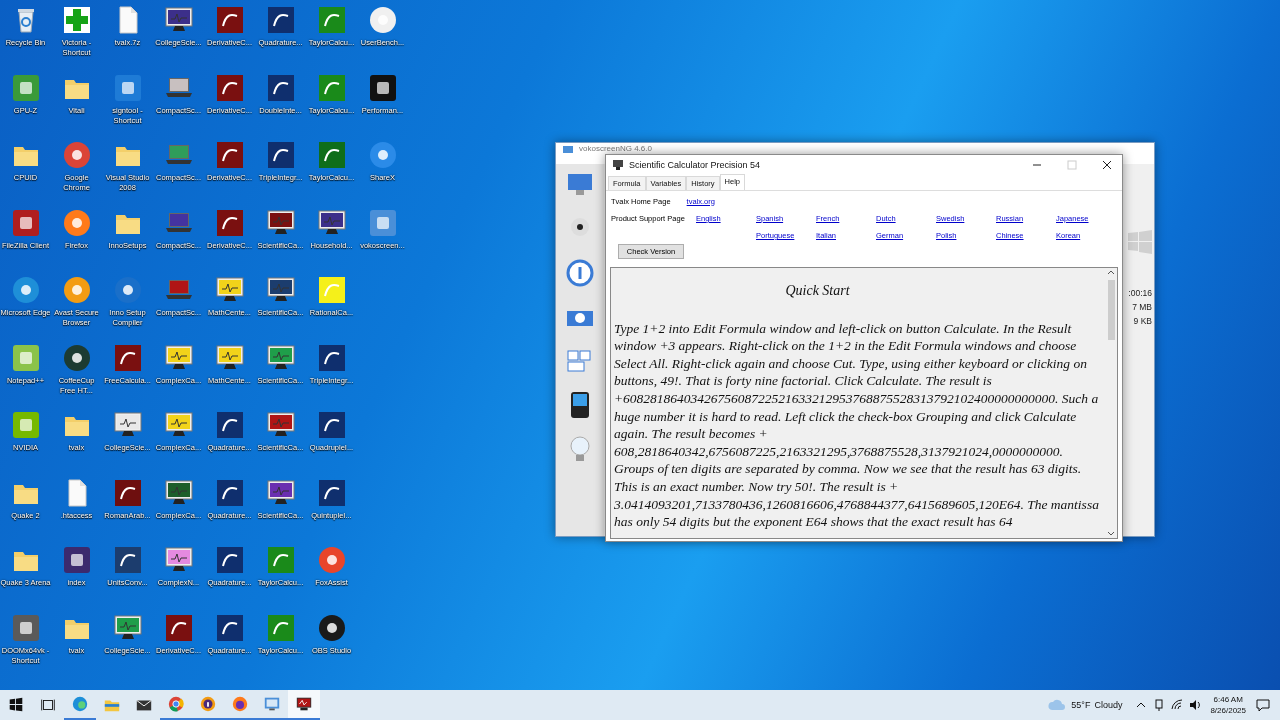  What do you see at coordinates (568, 150) in the screenshot?
I see `recorder-icon` at bounding box center [568, 150].